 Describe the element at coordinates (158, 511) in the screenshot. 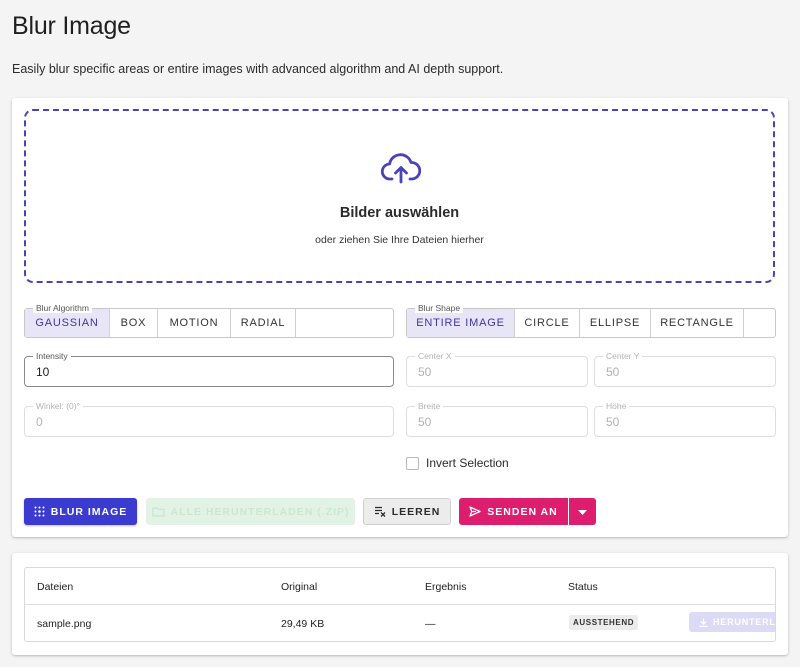

I see `folder-icon` at that location.